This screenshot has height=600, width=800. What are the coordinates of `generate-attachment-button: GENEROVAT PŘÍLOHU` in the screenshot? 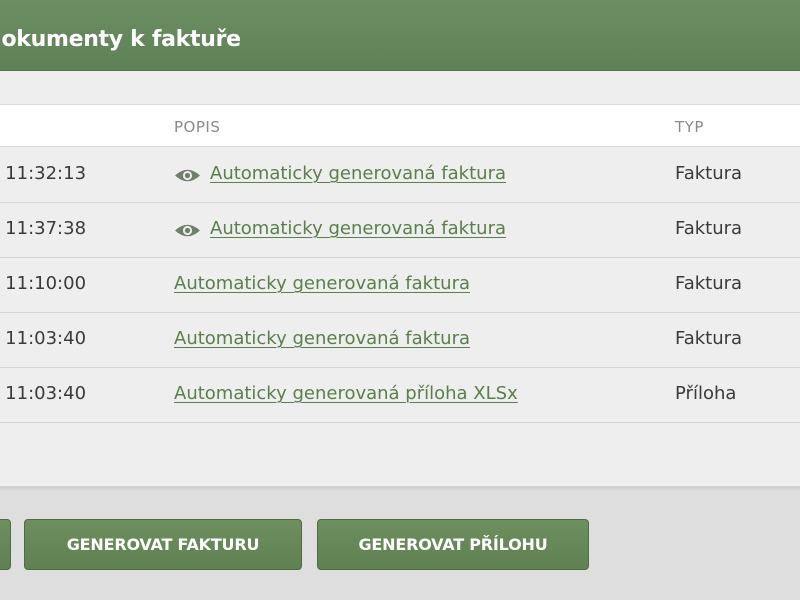 It's located at (453, 544).